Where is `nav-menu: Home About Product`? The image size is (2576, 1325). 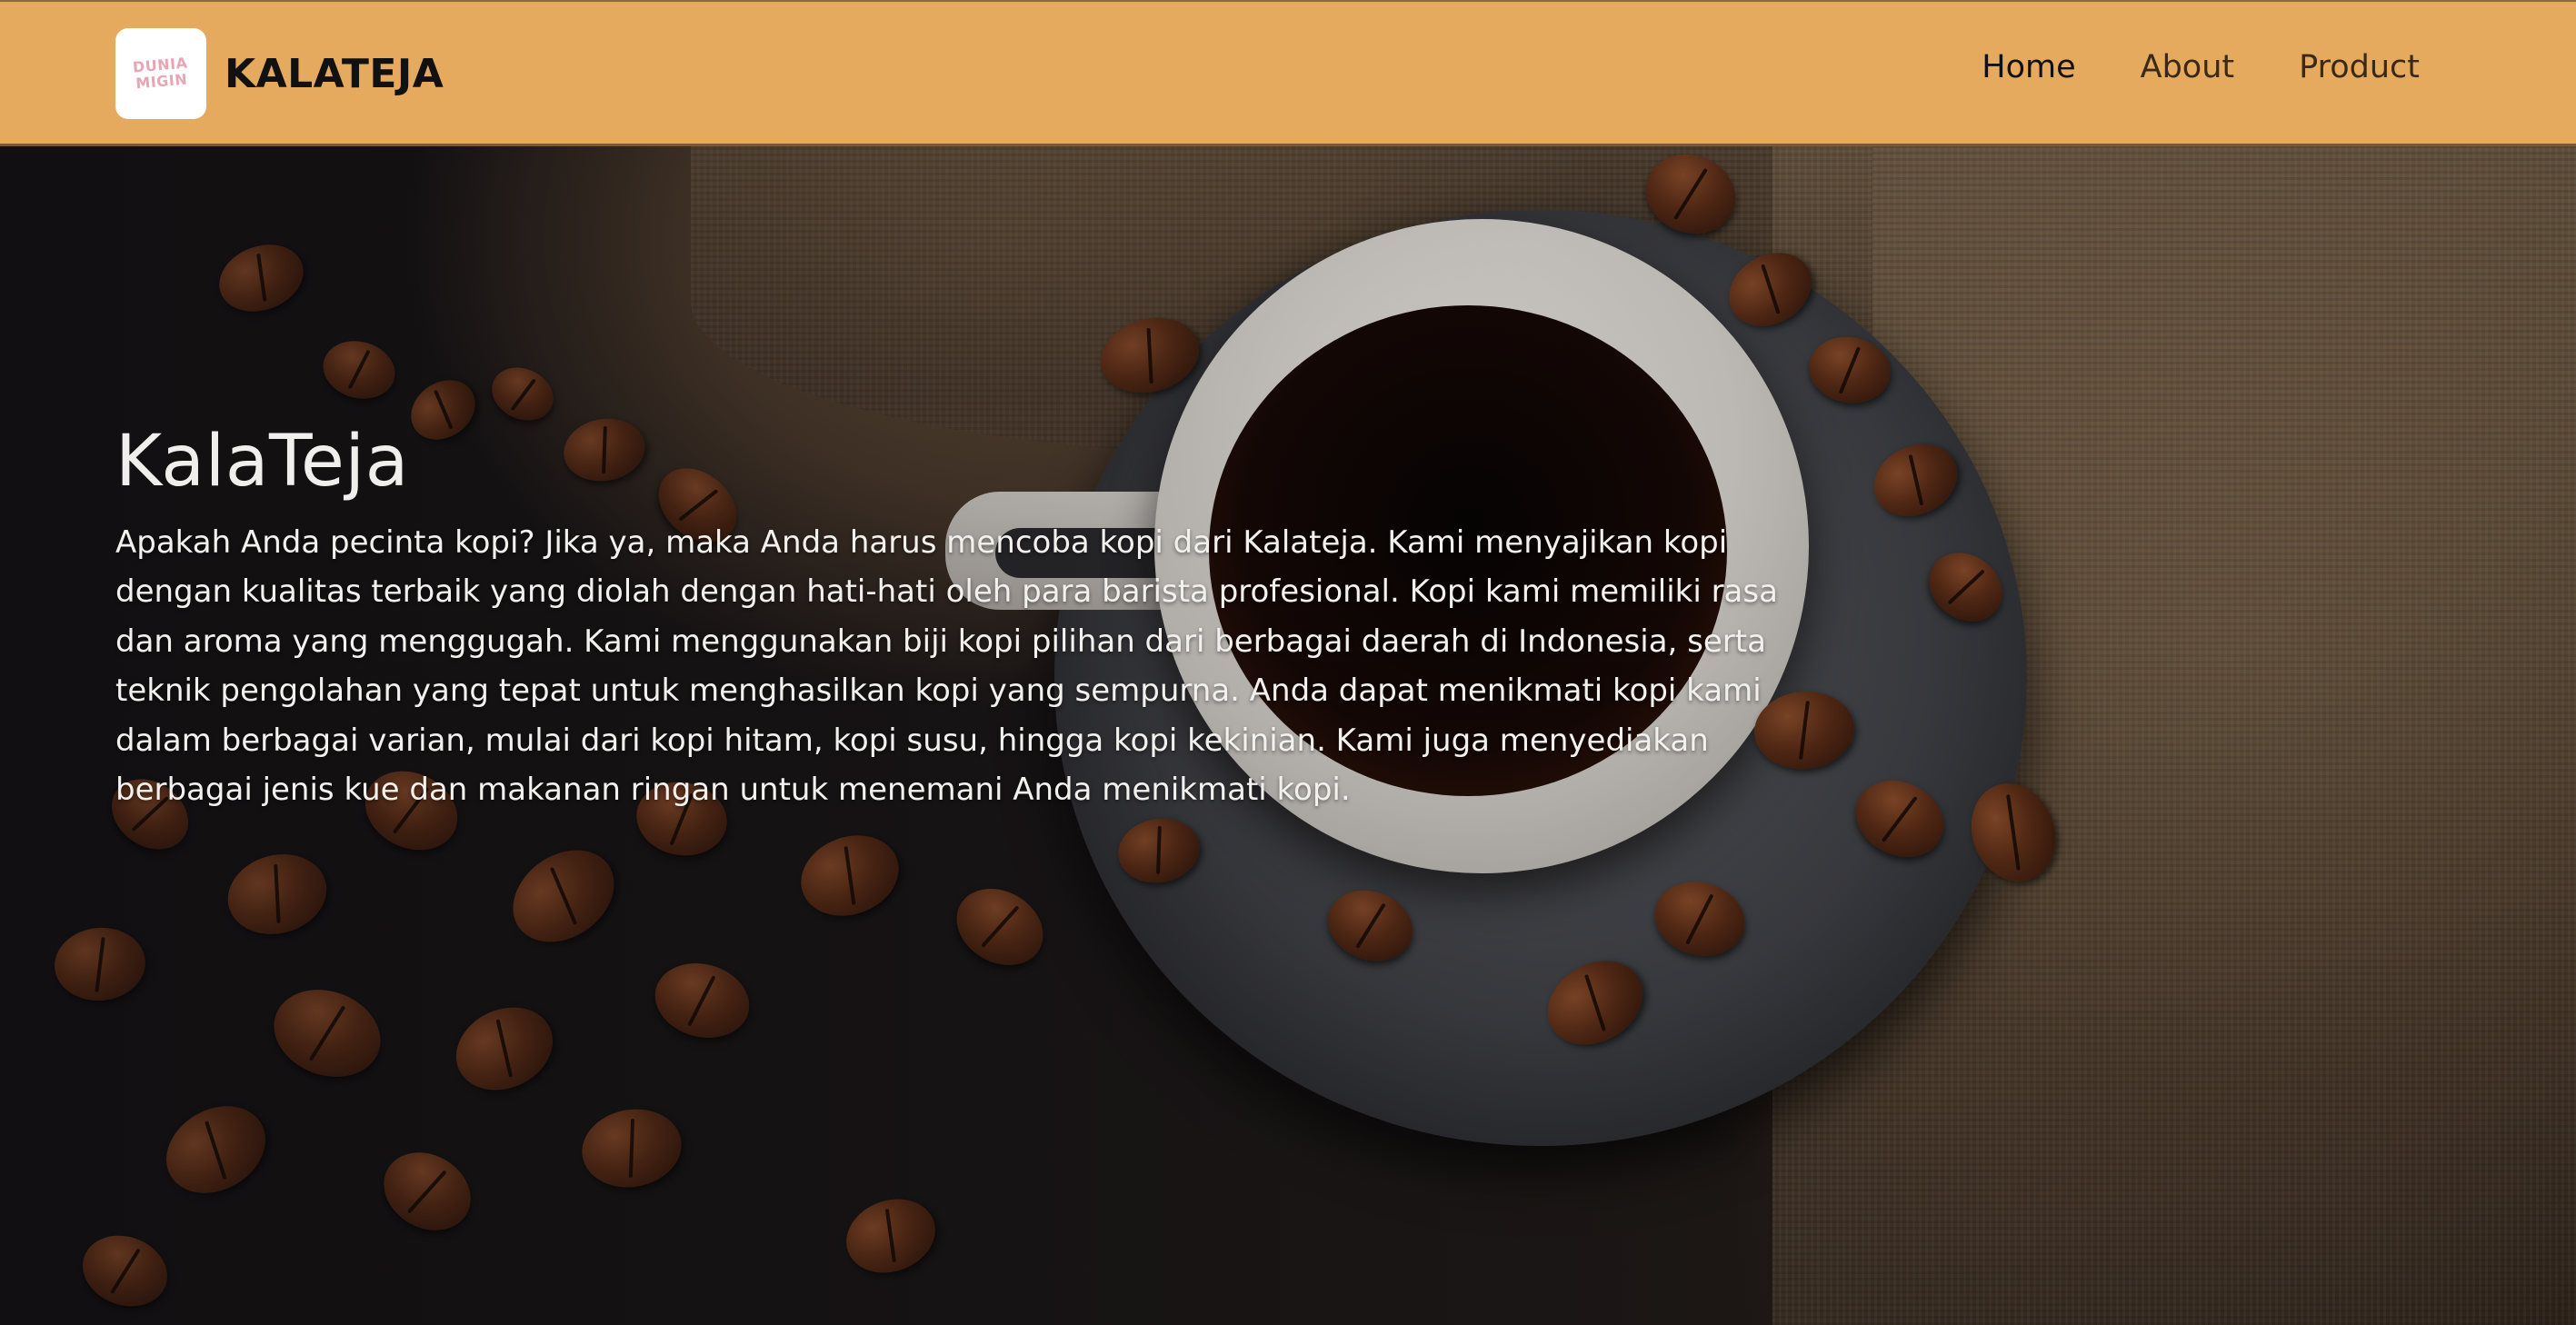
nav-menu: Home About Product is located at coordinates (2201, 67).